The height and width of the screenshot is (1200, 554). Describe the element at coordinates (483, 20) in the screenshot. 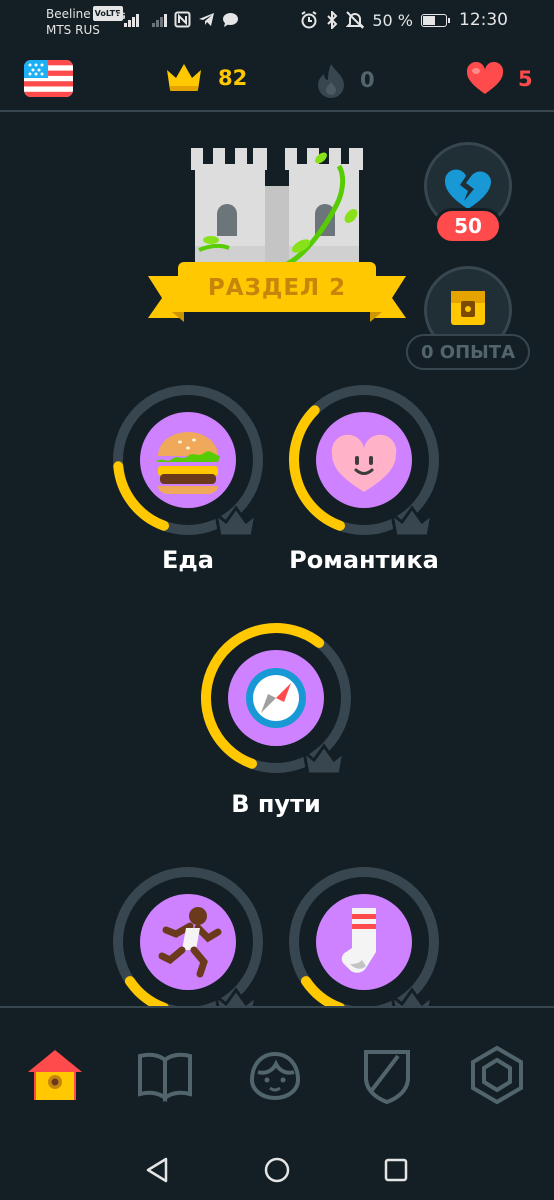

I see `clock: 12:30` at that location.